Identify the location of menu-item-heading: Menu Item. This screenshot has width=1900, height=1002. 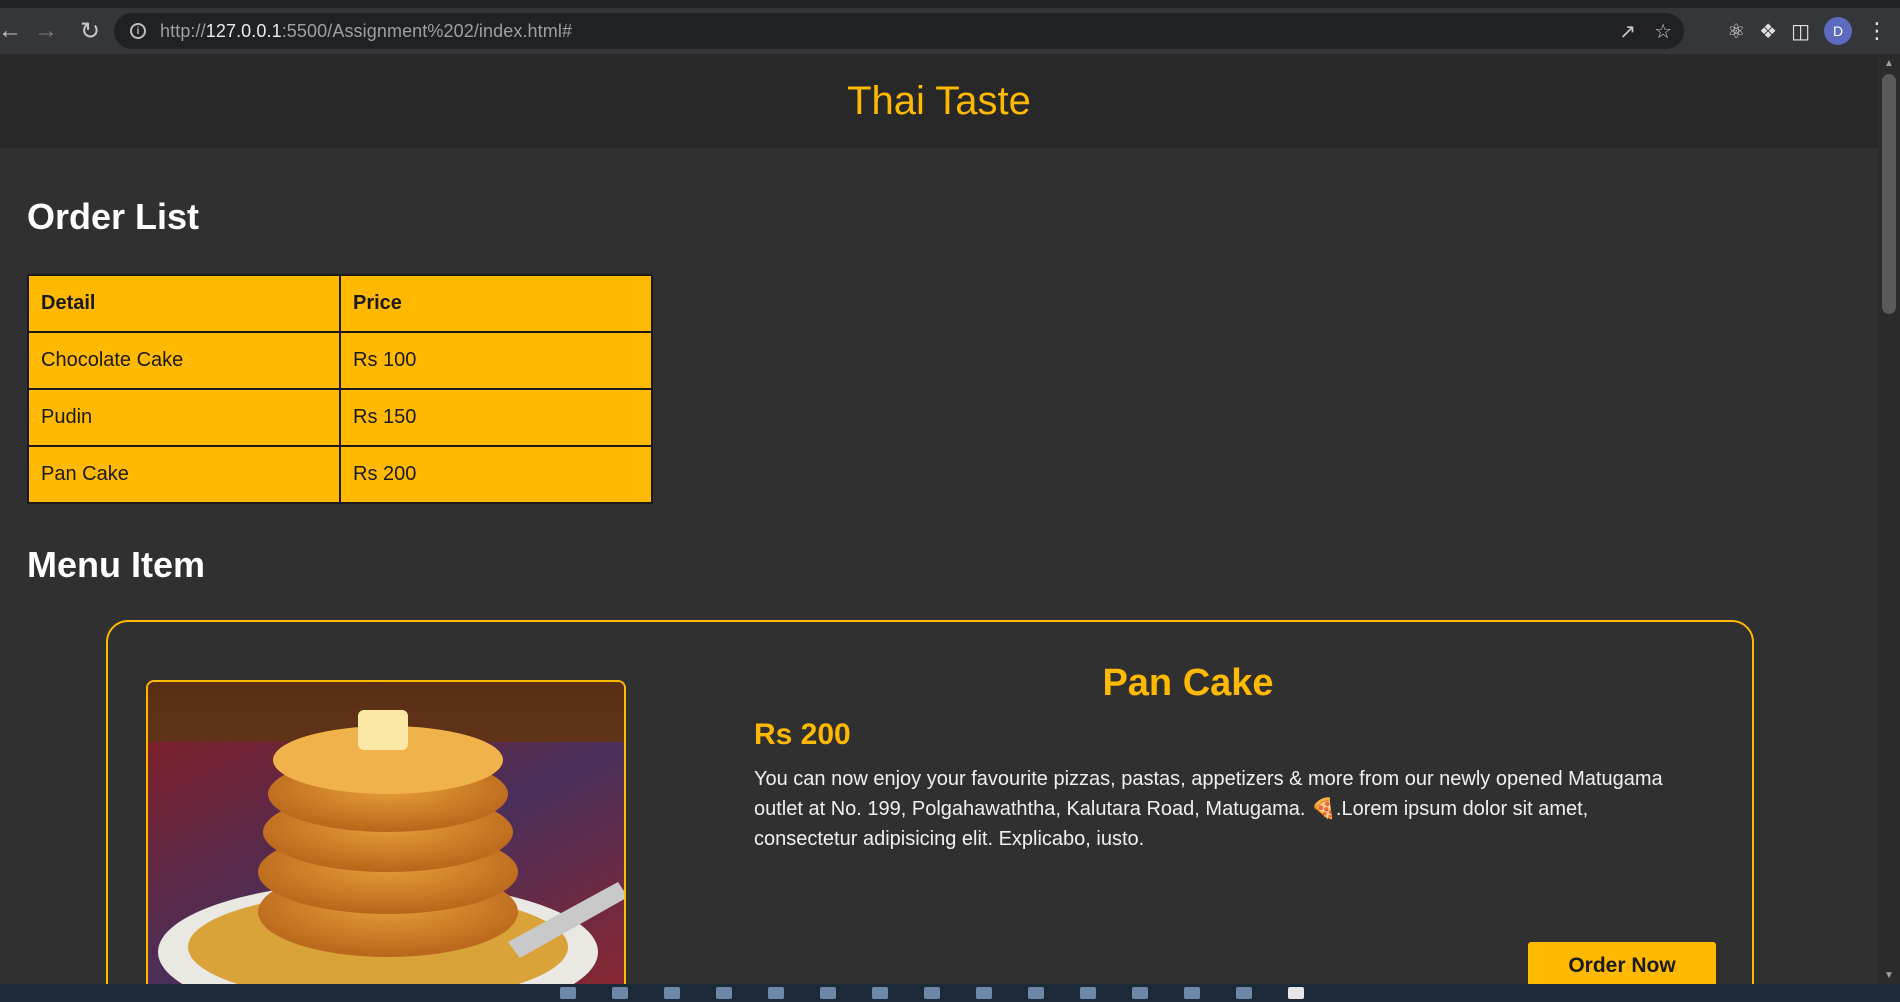
(116, 564).